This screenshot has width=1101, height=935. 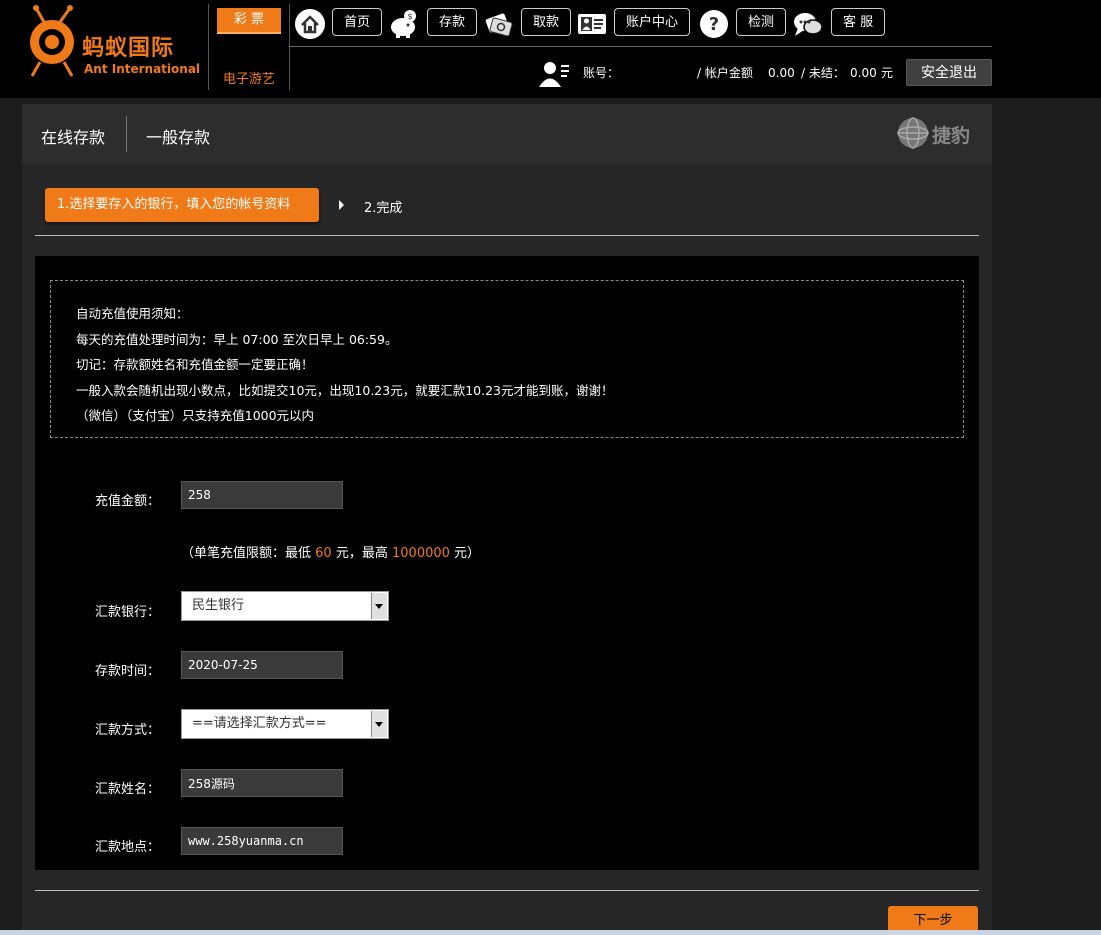 What do you see at coordinates (507, 235) in the screenshot?
I see `divider-top` at bounding box center [507, 235].